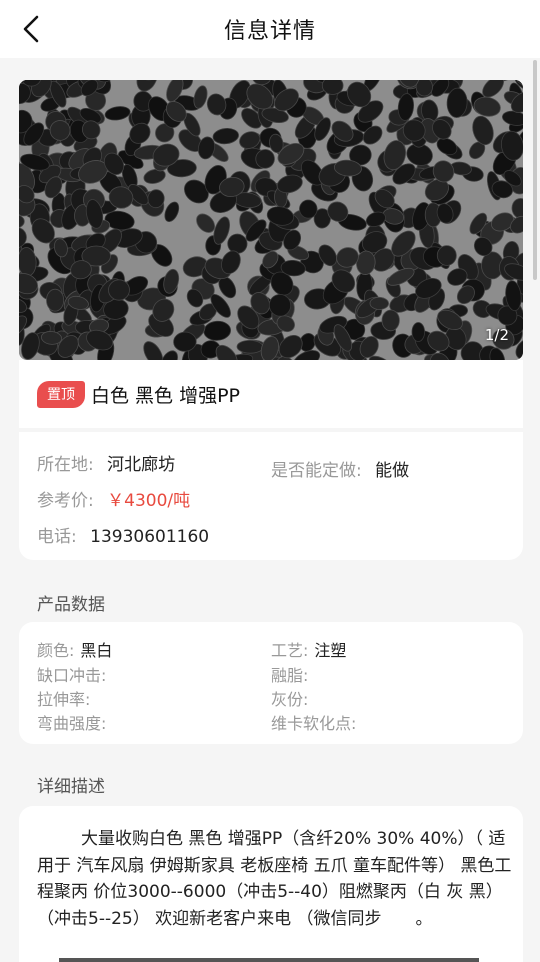 The image size is (540, 962). I want to click on field-label: 拉伸率:, so click(64, 699).